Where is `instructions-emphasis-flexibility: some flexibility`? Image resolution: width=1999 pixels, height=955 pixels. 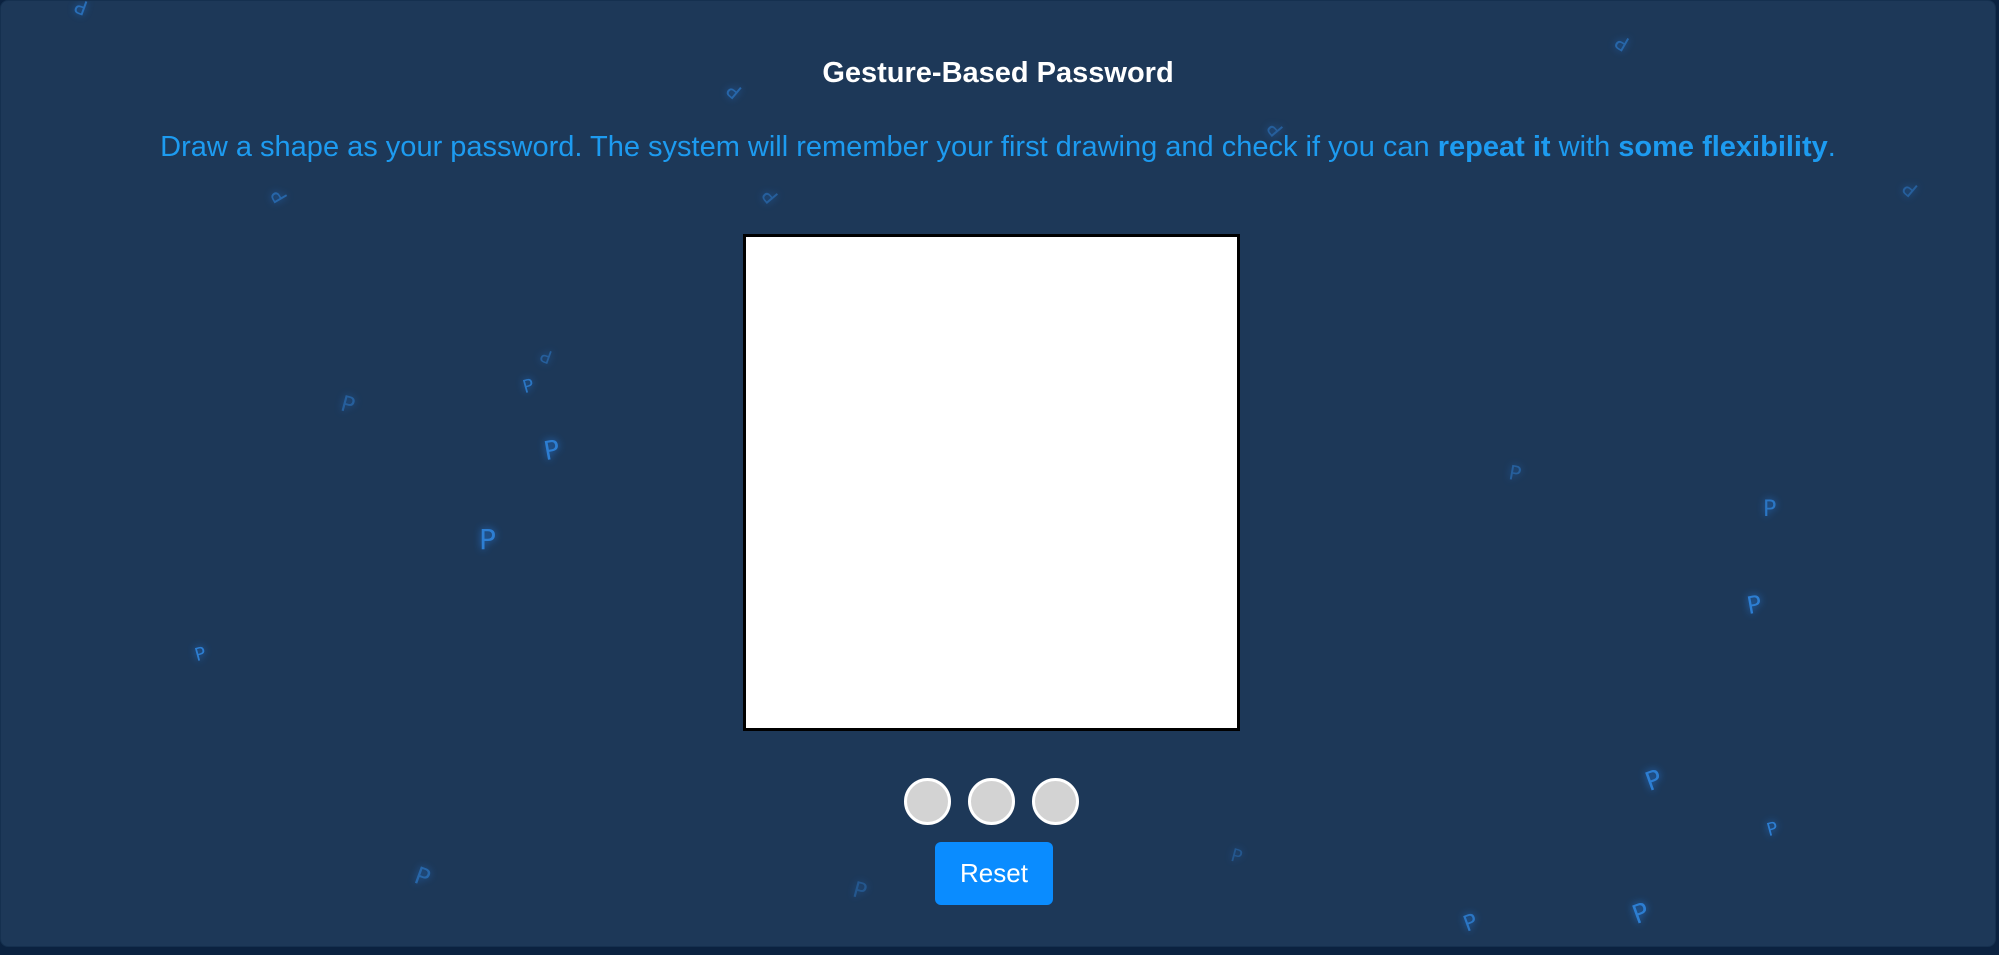
instructions-emphasis-flexibility: some flexibility is located at coordinates (1723, 147).